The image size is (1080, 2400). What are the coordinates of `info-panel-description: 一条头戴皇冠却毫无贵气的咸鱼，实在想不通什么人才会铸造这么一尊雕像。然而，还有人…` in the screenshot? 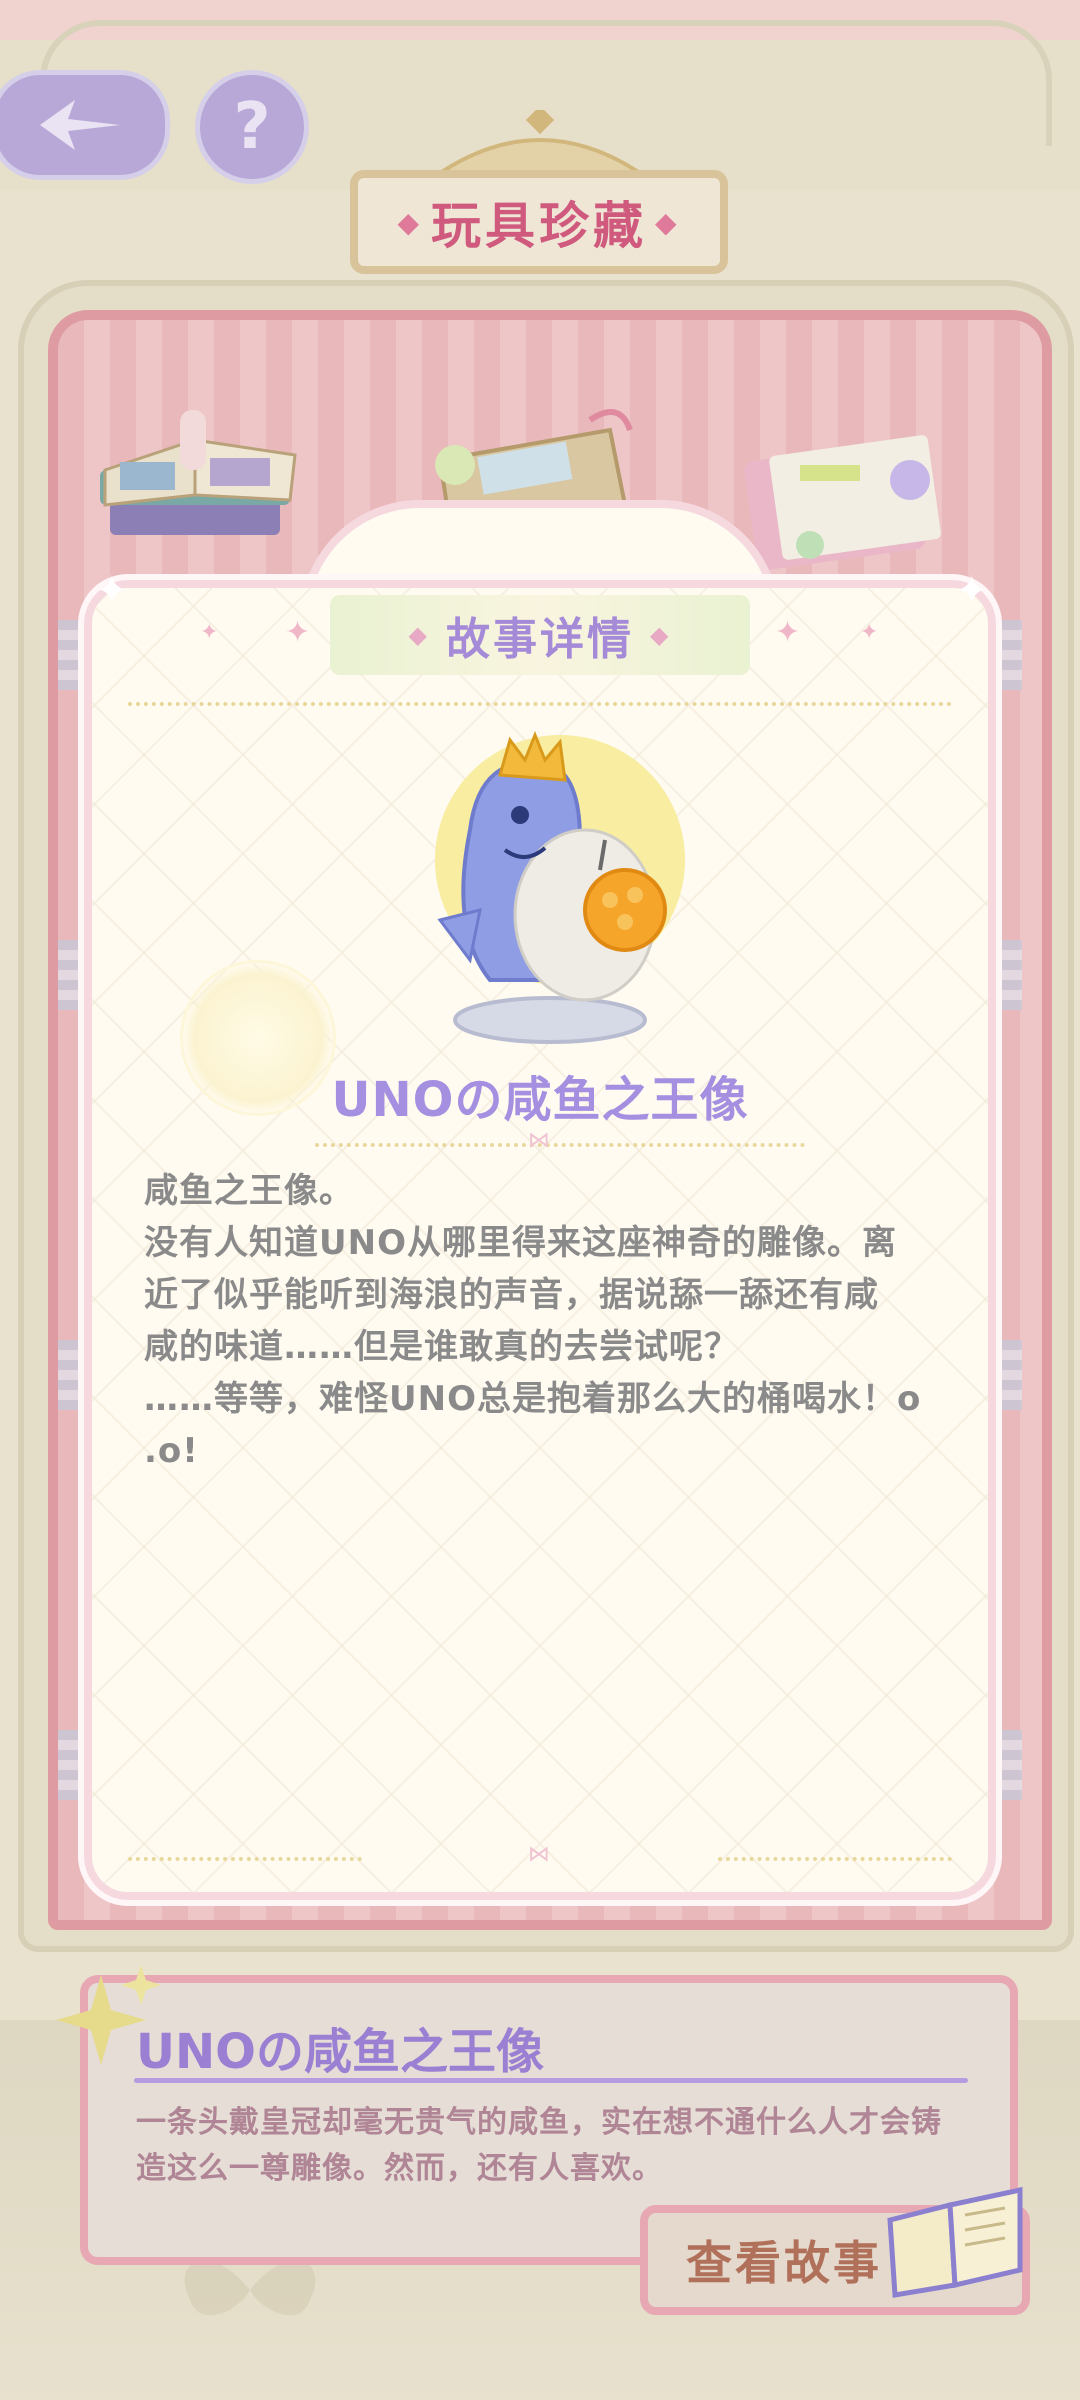 It's located at (539, 2145).